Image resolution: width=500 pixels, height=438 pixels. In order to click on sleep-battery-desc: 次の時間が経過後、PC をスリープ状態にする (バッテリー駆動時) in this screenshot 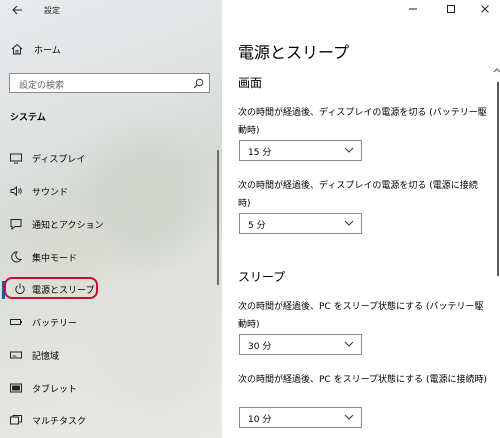, I will do `click(361, 316)`.